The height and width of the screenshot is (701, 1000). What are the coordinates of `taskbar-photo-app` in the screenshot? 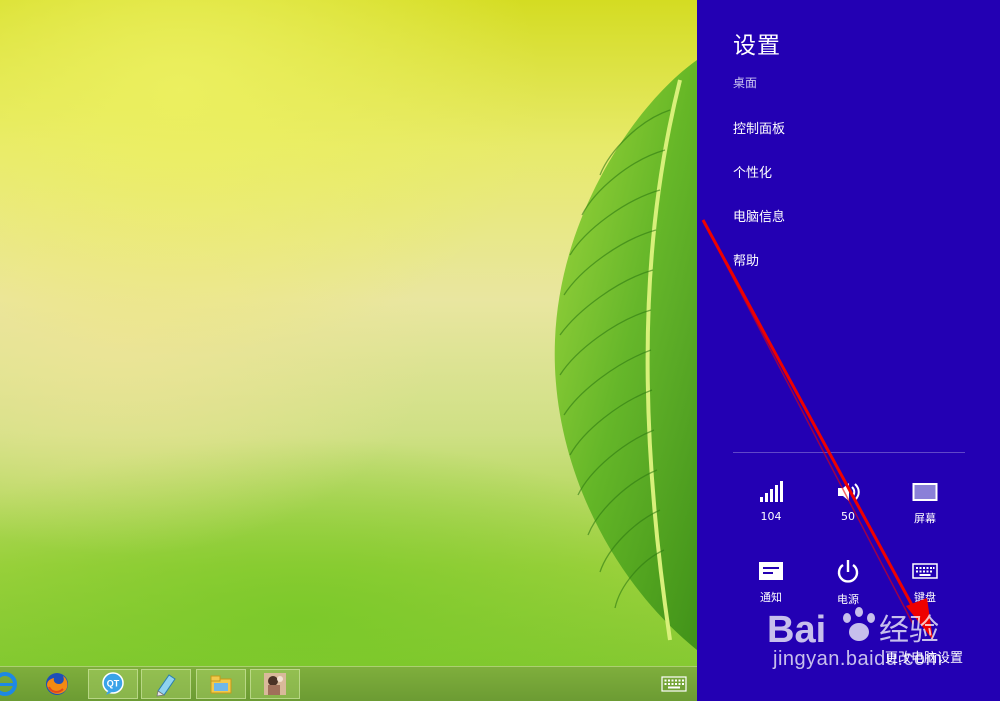 It's located at (275, 684).